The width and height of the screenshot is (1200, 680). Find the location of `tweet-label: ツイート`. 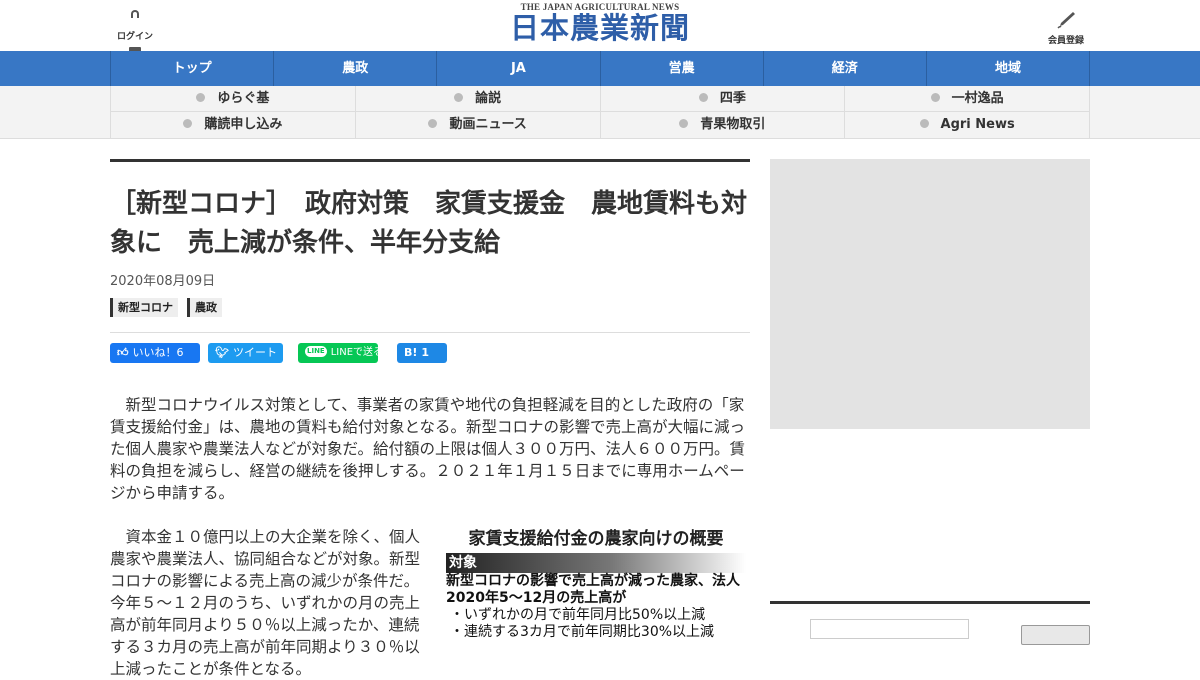

tweet-label: ツイート is located at coordinates (254, 352).